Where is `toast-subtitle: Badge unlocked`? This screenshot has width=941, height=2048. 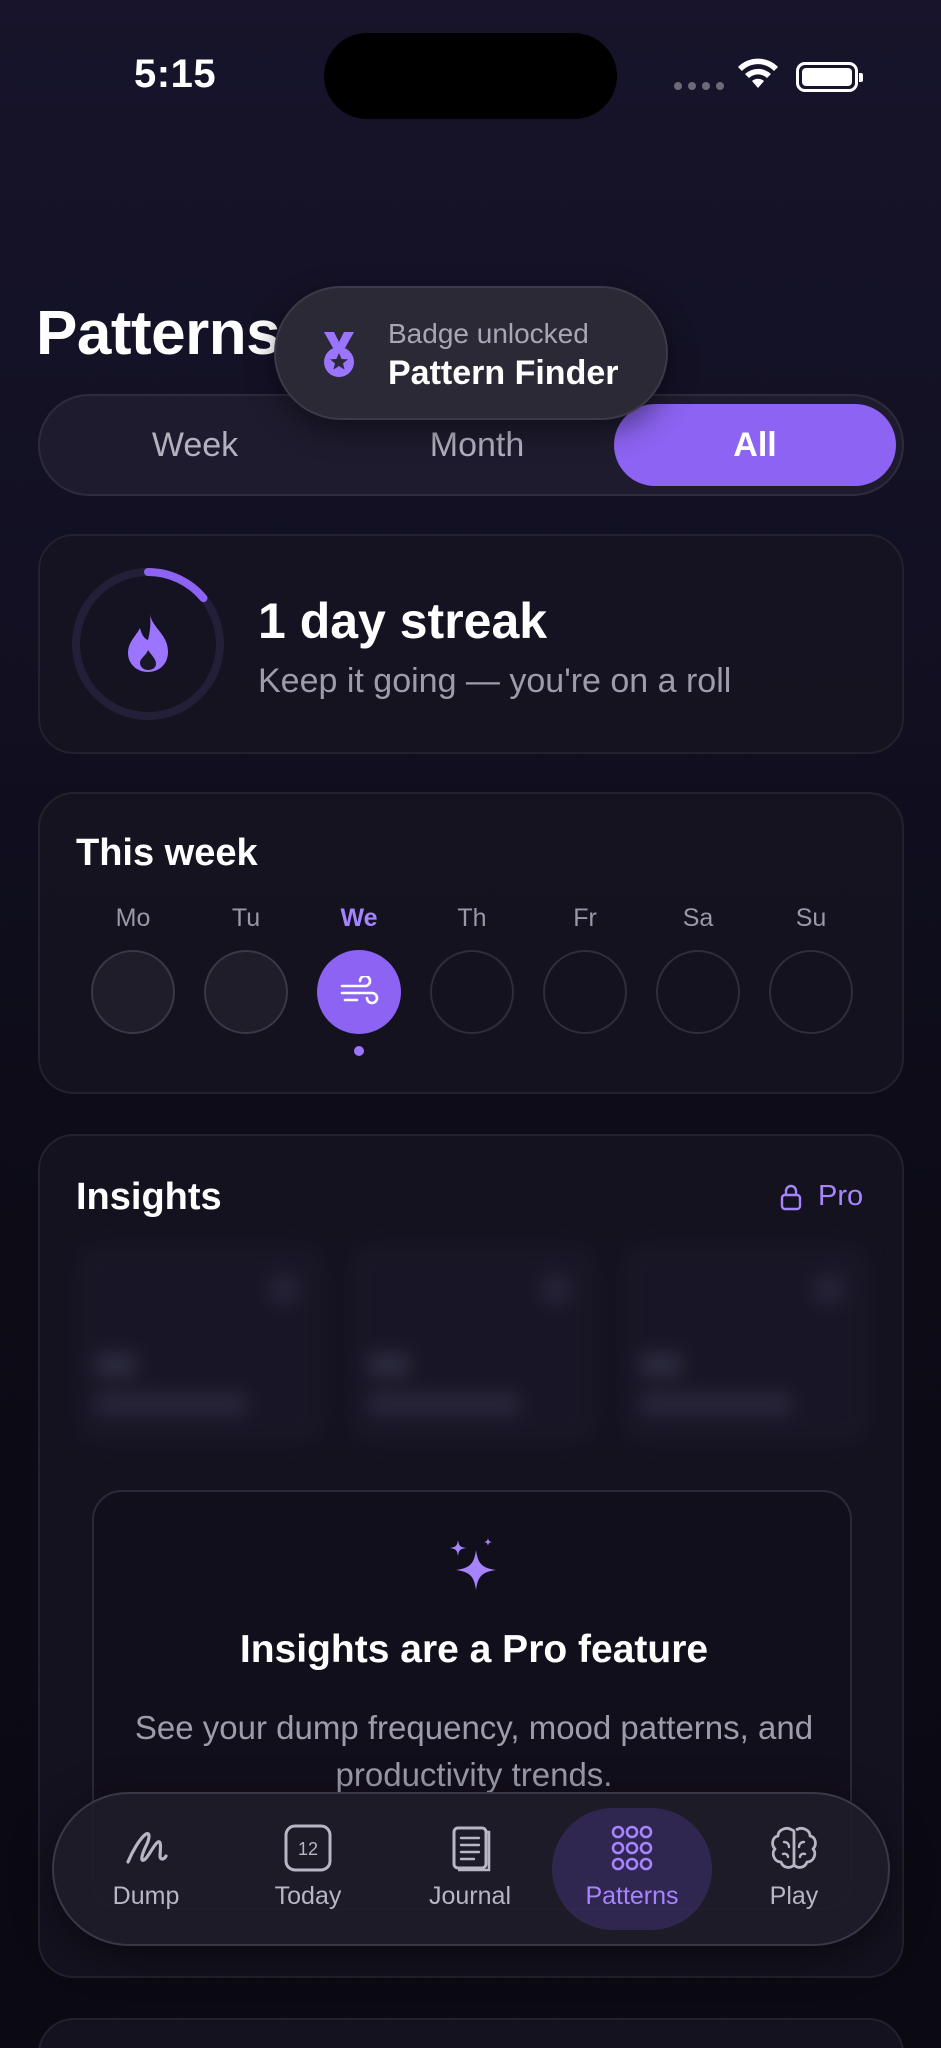
toast-subtitle: Badge unlocked is located at coordinates (488, 333).